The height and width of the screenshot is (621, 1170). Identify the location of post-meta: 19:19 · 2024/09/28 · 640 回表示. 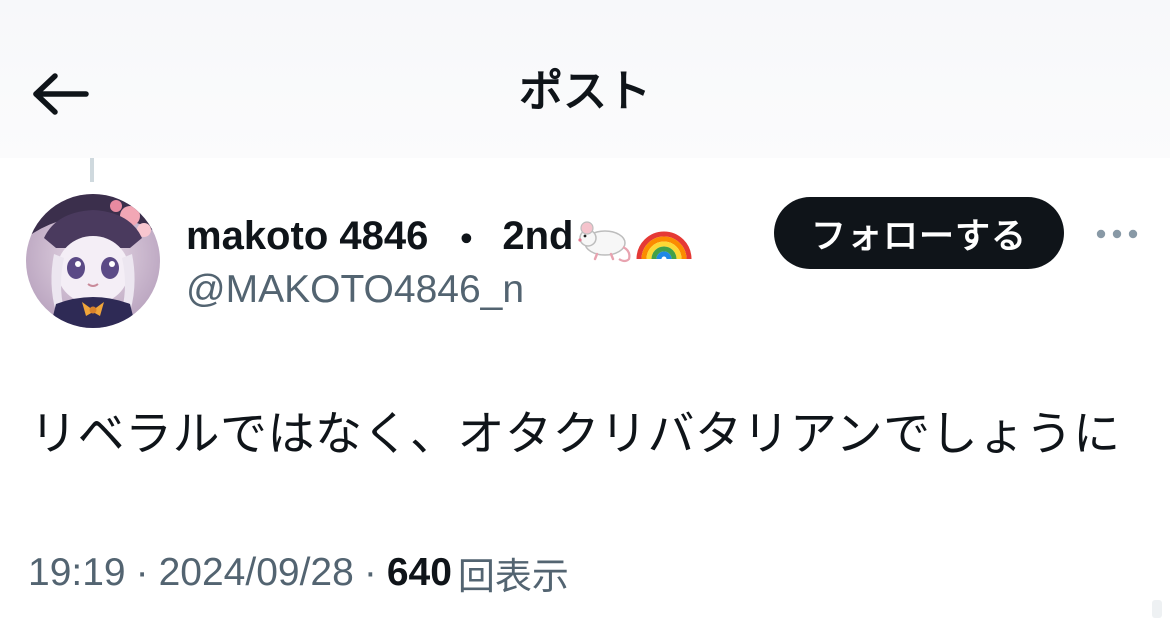
(298, 573).